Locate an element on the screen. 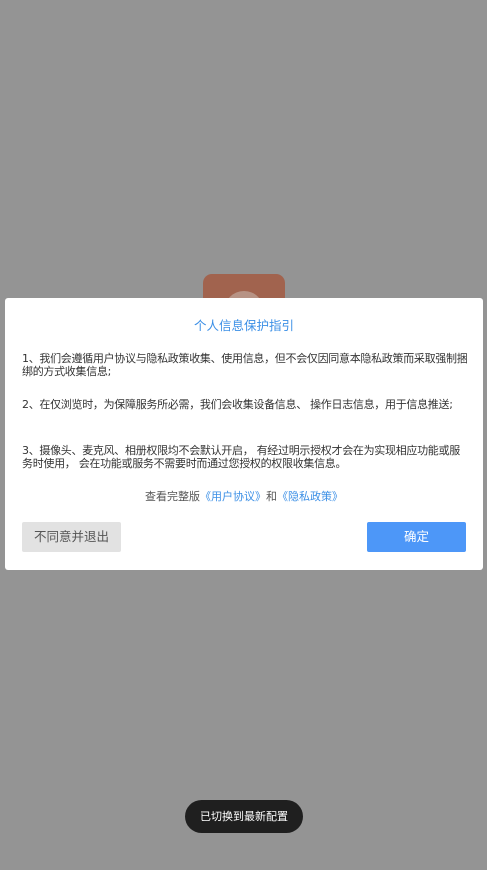 This screenshot has height=870, width=487. toast-message: 已切换到最新配置 is located at coordinates (244, 816).